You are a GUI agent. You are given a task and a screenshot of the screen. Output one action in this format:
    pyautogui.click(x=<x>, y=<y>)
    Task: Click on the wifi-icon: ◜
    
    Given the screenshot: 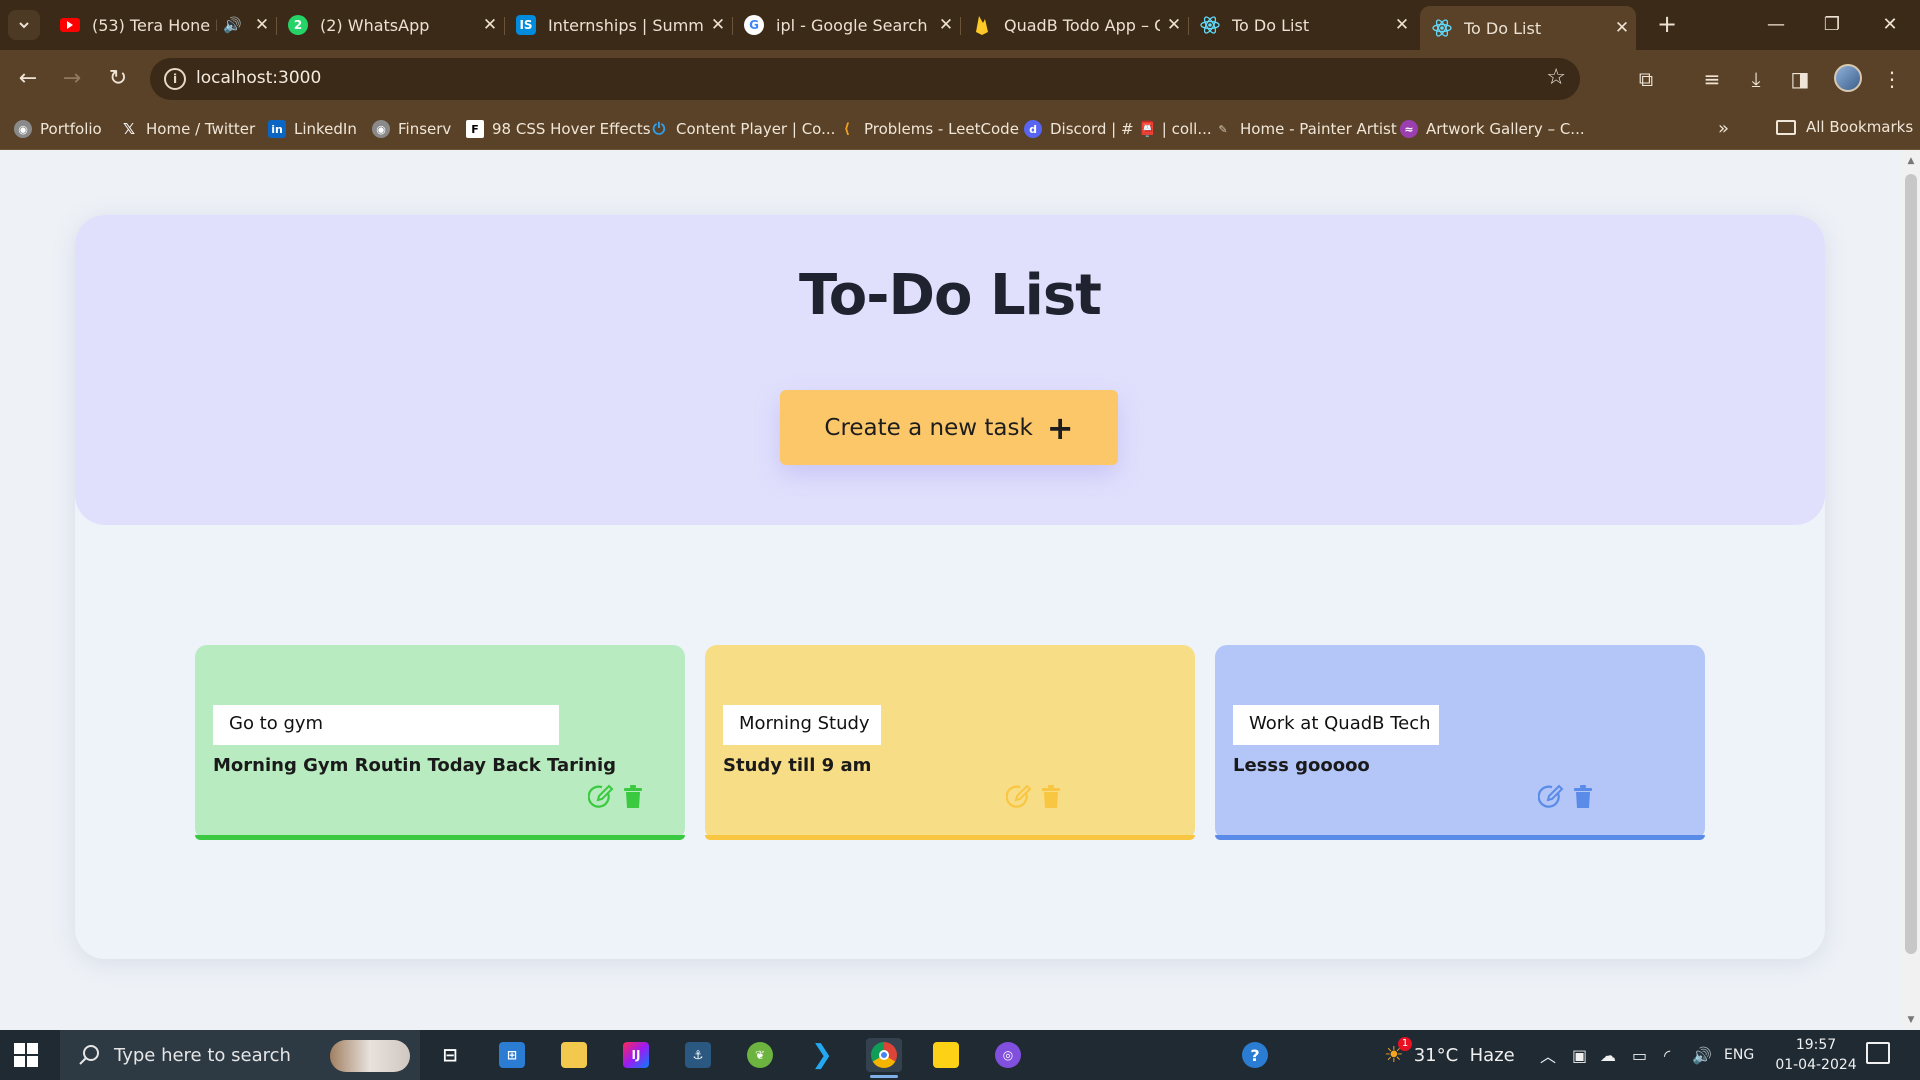 What is the action you would take?
    pyautogui.click(x=1667, y=1055)
    